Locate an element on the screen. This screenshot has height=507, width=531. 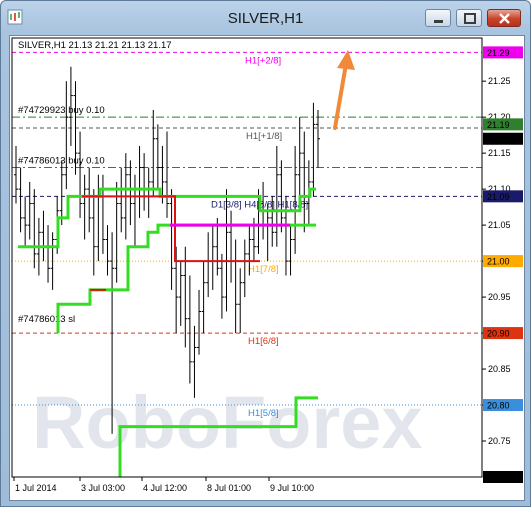
minimize-button is located at coordinates (438, 18).